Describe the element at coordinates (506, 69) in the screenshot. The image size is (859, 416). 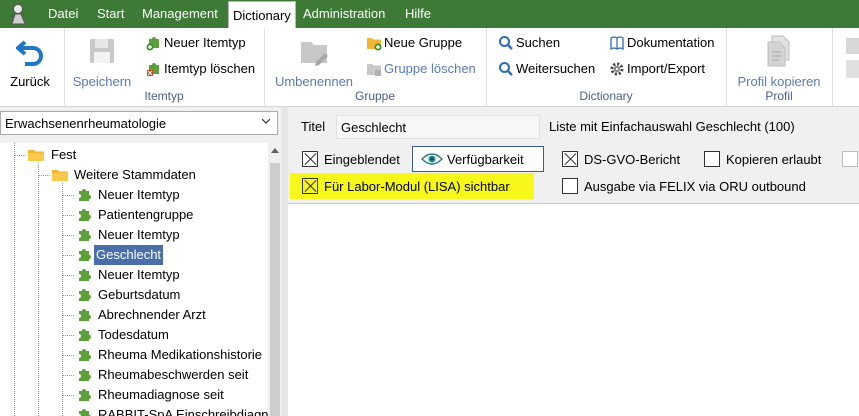
I see `search-next-icon` at that location.